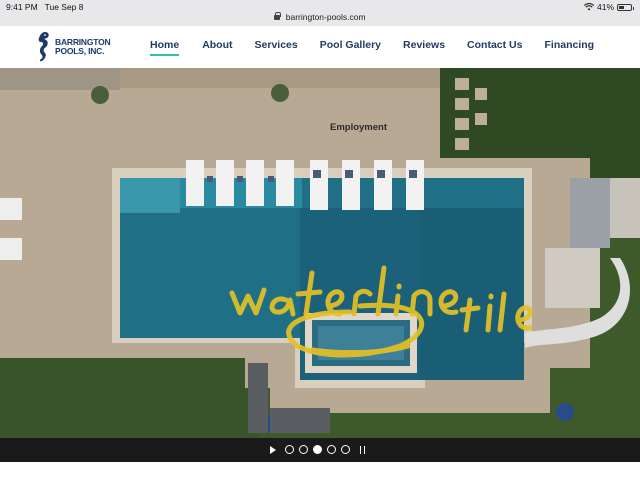 The width and height of the screenshot is (640, 480). Describe the element at coordinates (320, 471) in the screenshot. I see `page-below` at that location.